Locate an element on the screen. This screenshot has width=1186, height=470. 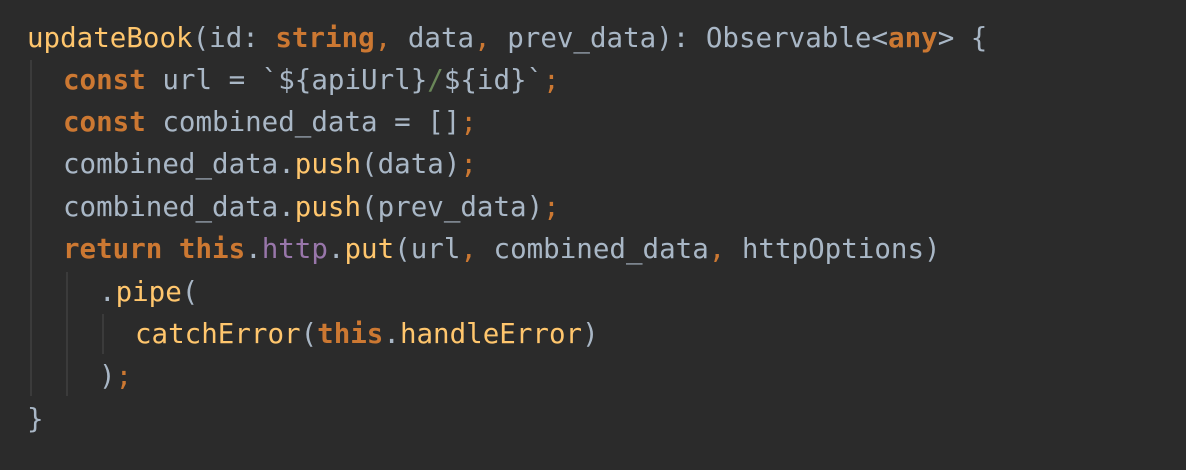
code-token: data is located at coordinates (441, 38).